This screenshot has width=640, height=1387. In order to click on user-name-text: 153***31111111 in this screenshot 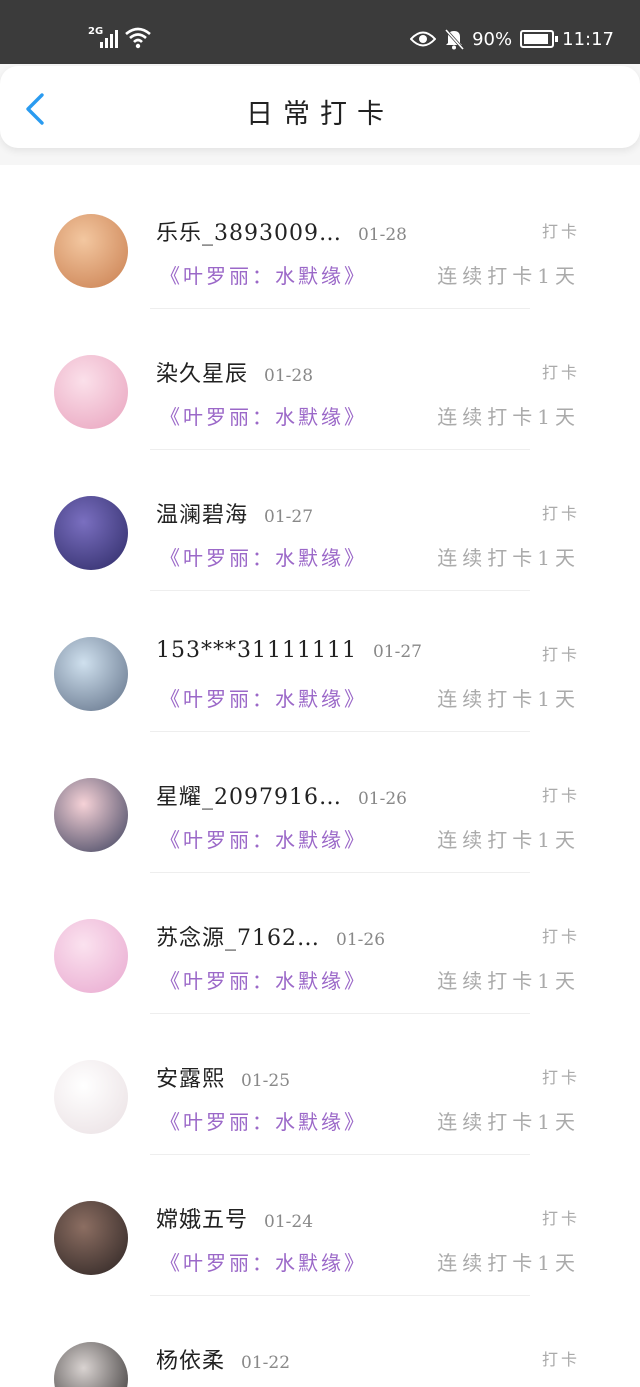, I will do `click(256, 650)`.